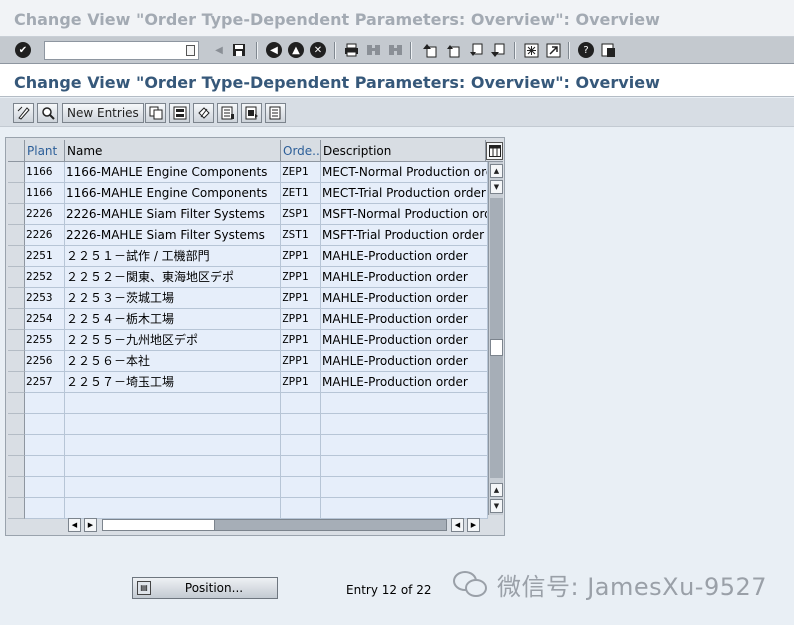 The image size is (794, 625). What do you see at coordinates (496, 171) in the screenshot?
I see `scroll-up-icon: ▲` at bounding box center [496, 171].